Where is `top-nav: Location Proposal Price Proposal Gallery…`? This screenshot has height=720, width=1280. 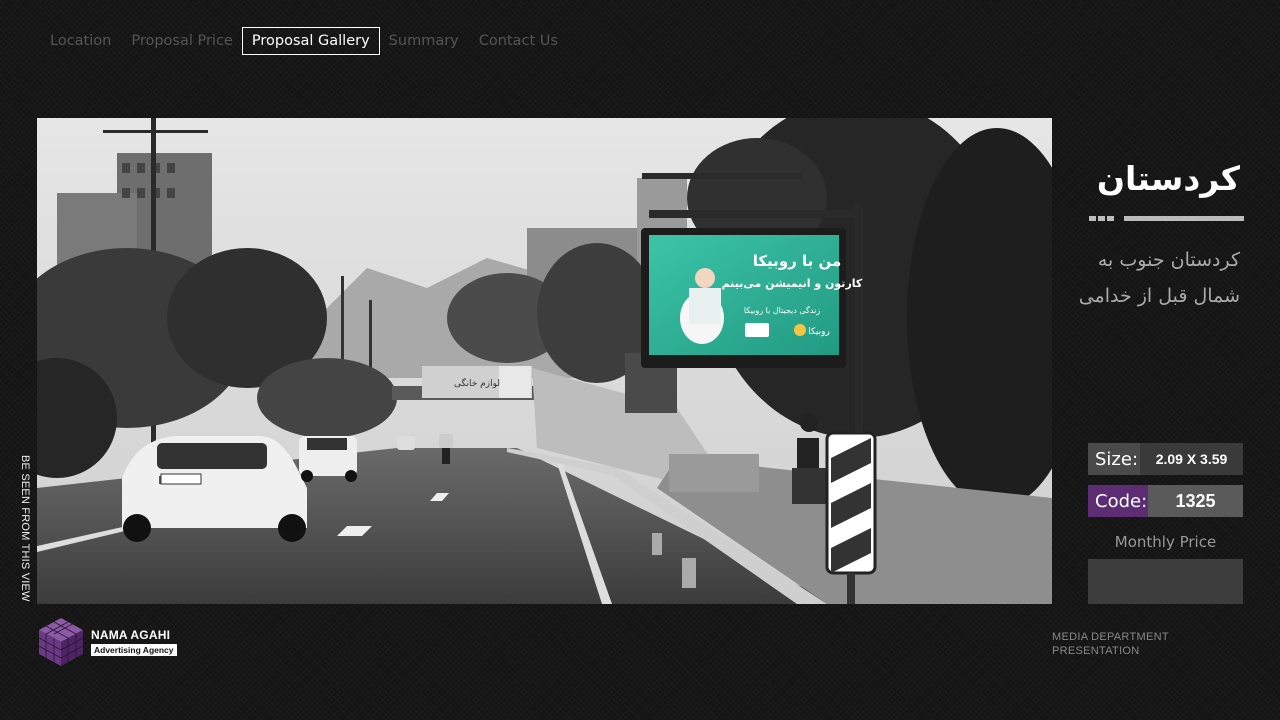
top-nav: Location Proposal Price Proposal Gallery… is located at coordinates (304, 41).